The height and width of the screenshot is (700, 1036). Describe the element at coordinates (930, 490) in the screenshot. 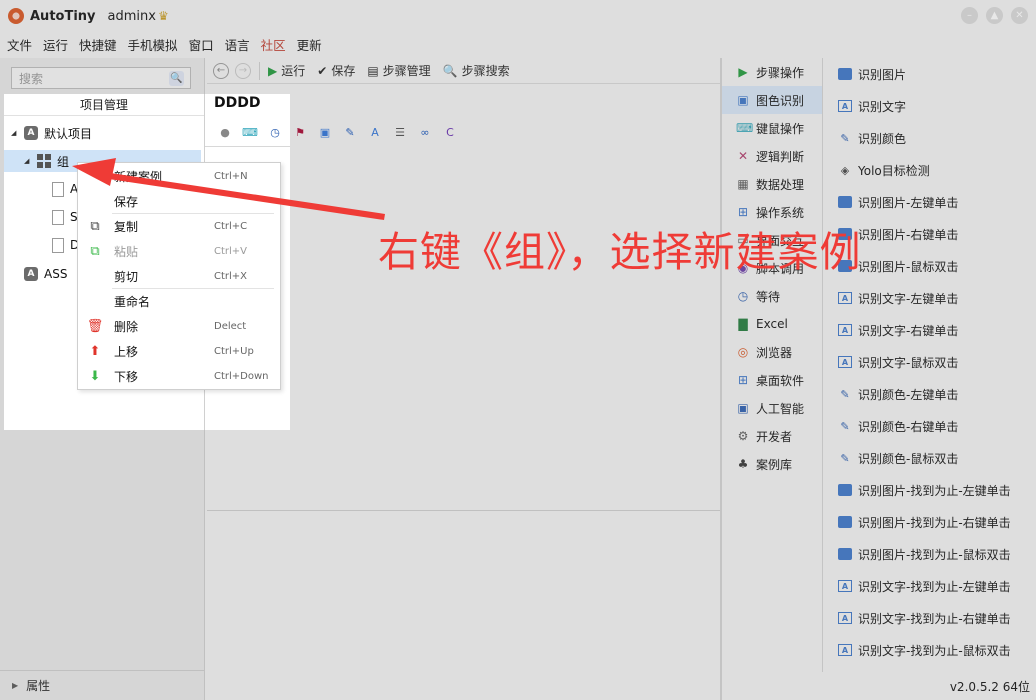

I see `action-item: 识别图片-找到为止-左键单击` at that location.